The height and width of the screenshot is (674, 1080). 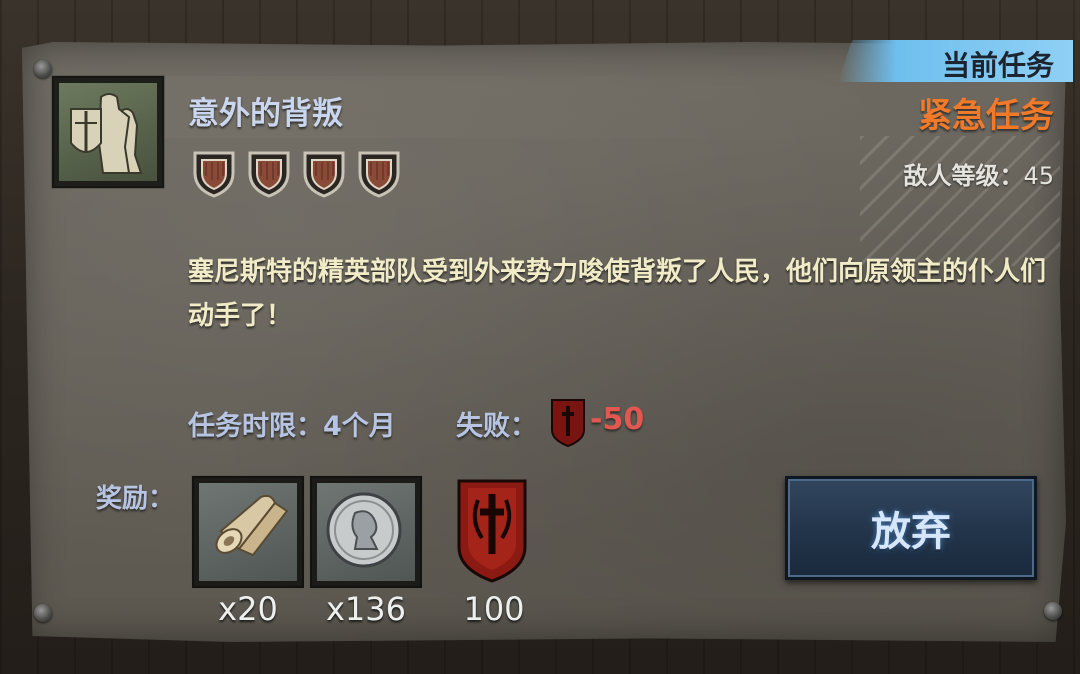 I want to click on current-quest-label: 当前任务, so click(x=997, y=65).